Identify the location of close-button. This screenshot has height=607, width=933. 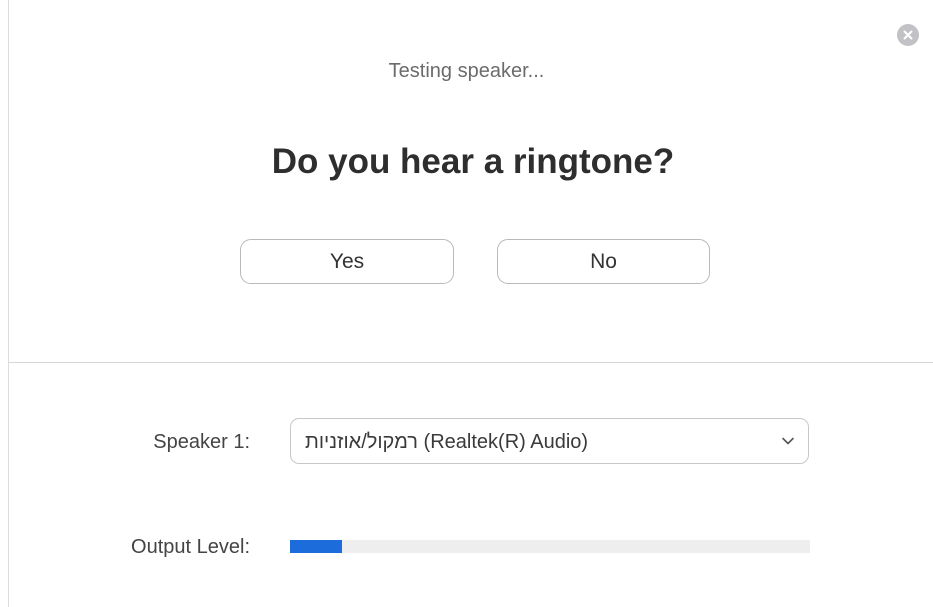
(908, 35).